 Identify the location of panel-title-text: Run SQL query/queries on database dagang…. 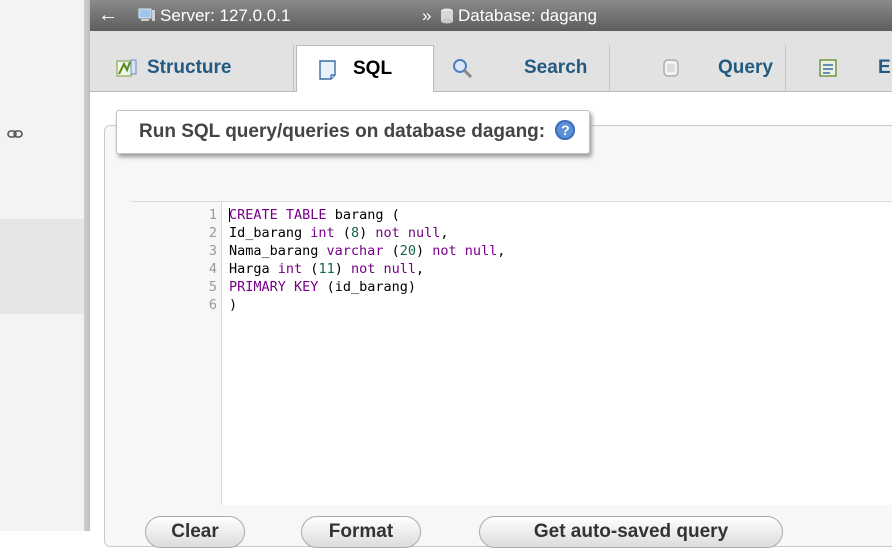
(342, 131).